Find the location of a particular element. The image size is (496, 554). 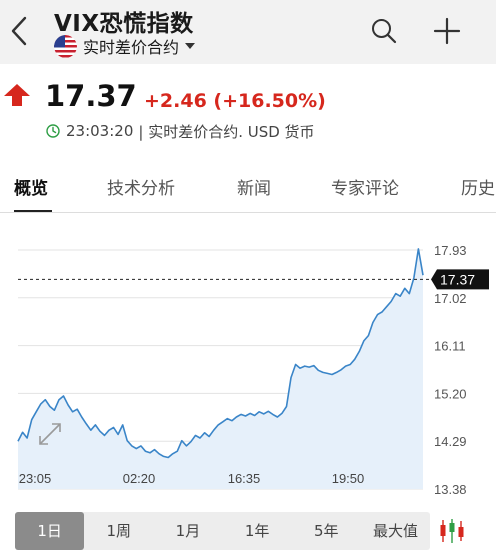

page-title: VIX恐慌指数 is located at coordinates (124, 24).